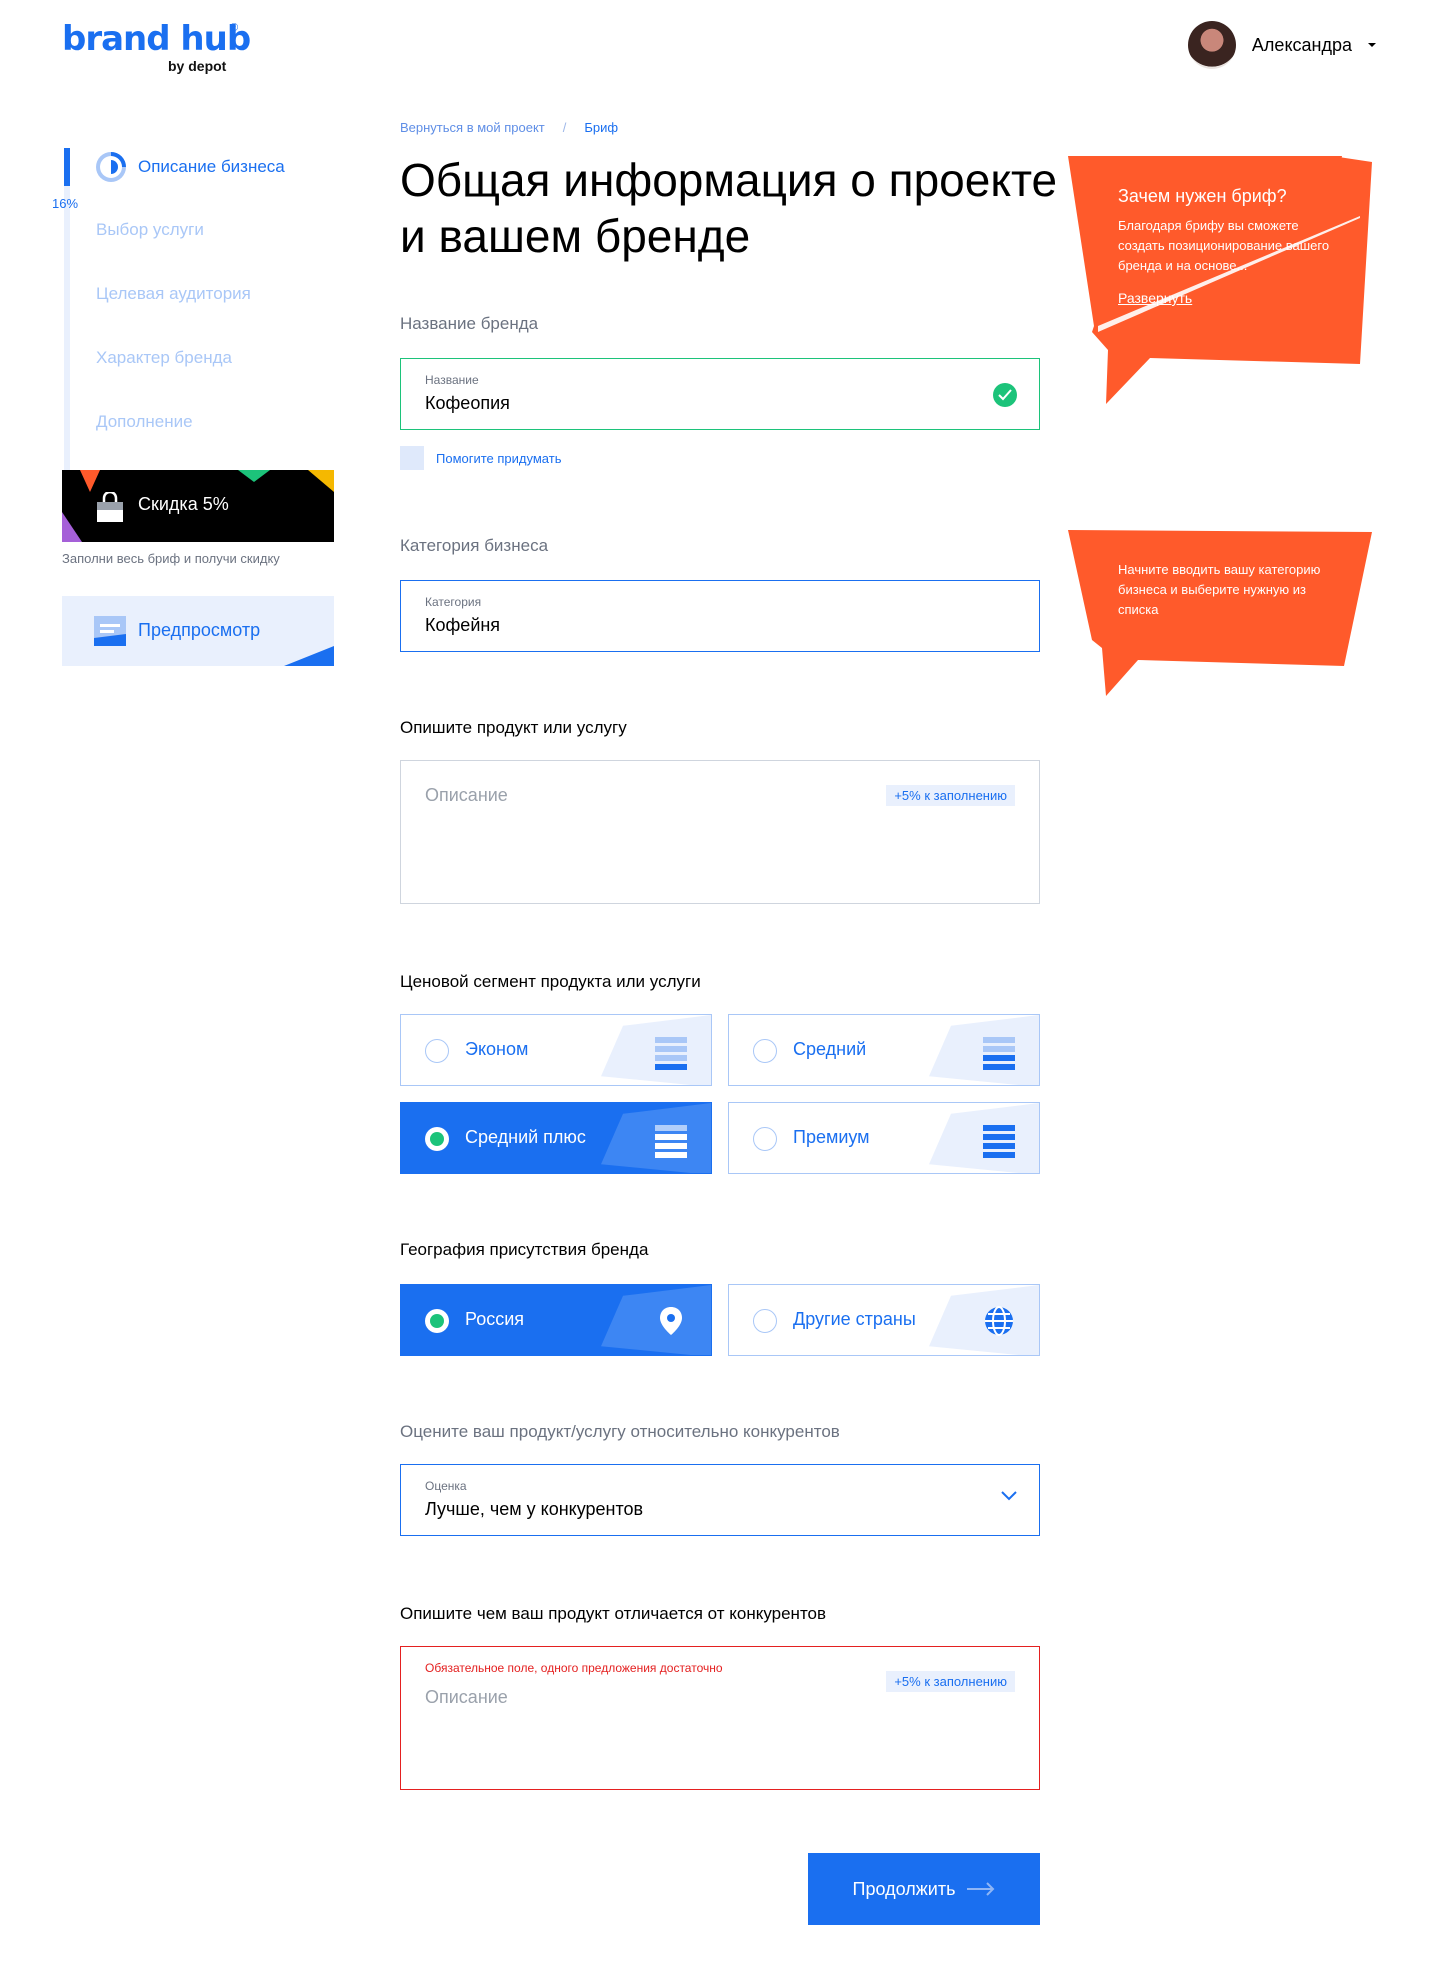 This screenshot has height=1965, width=1440. I want to click on decor-corner, so click(309, 656).